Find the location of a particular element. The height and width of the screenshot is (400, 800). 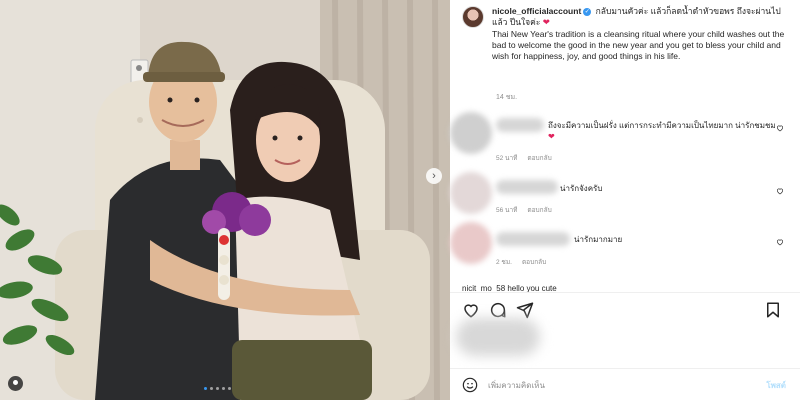

caption-time: 14 ชม. is located at coordinates (507, 97).